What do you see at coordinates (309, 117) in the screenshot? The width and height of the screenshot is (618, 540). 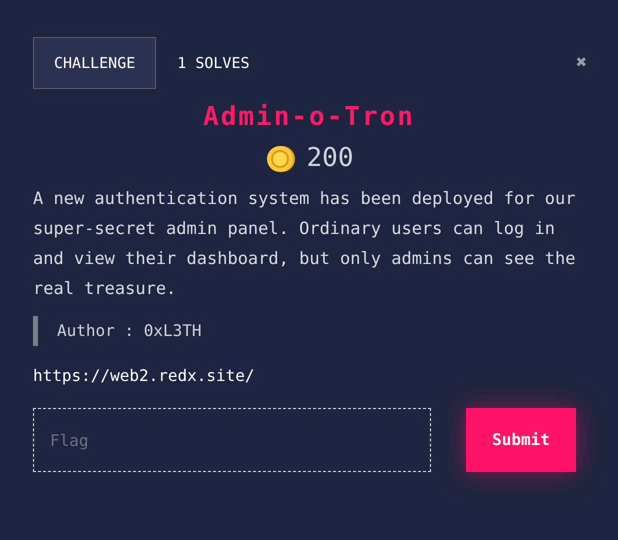 I see `challenge-title: Admin-o-Tron` at bounding box center [309, 117].